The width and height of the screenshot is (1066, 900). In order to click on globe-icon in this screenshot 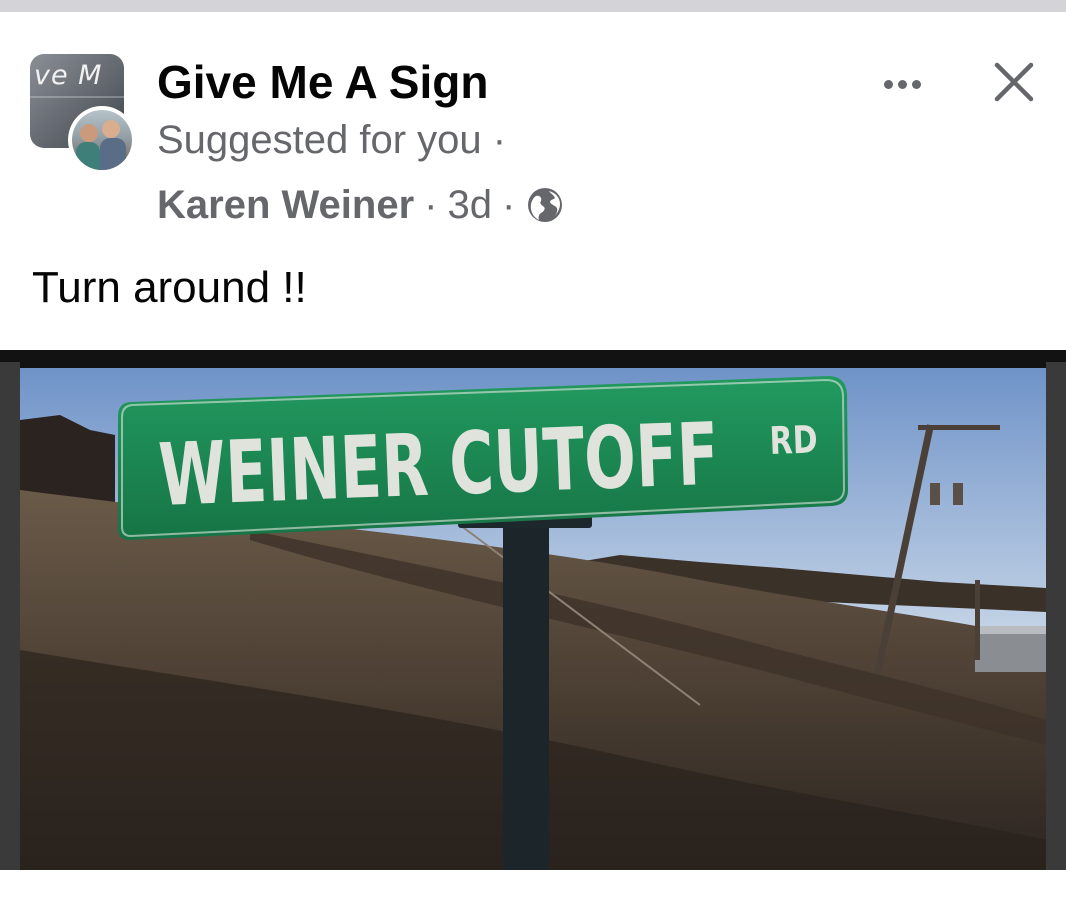, I will do `click(545, 205)`.